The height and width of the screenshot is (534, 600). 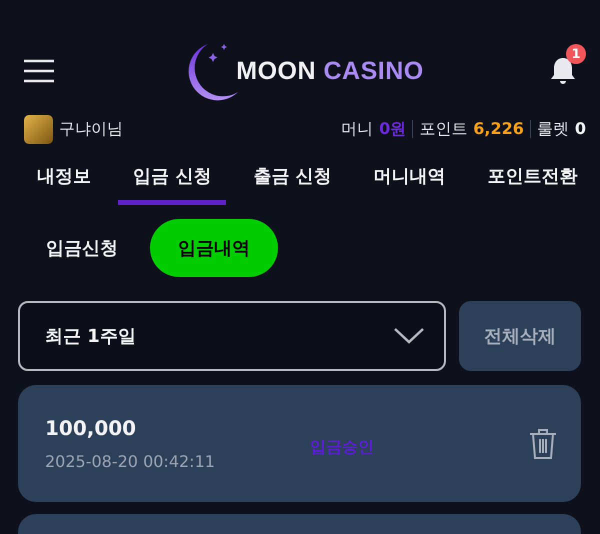 What do you see at coordinates (330, 71) in the screenshot?
I see `logo-text: MOON CASINO` at bounding box center [330, 71].